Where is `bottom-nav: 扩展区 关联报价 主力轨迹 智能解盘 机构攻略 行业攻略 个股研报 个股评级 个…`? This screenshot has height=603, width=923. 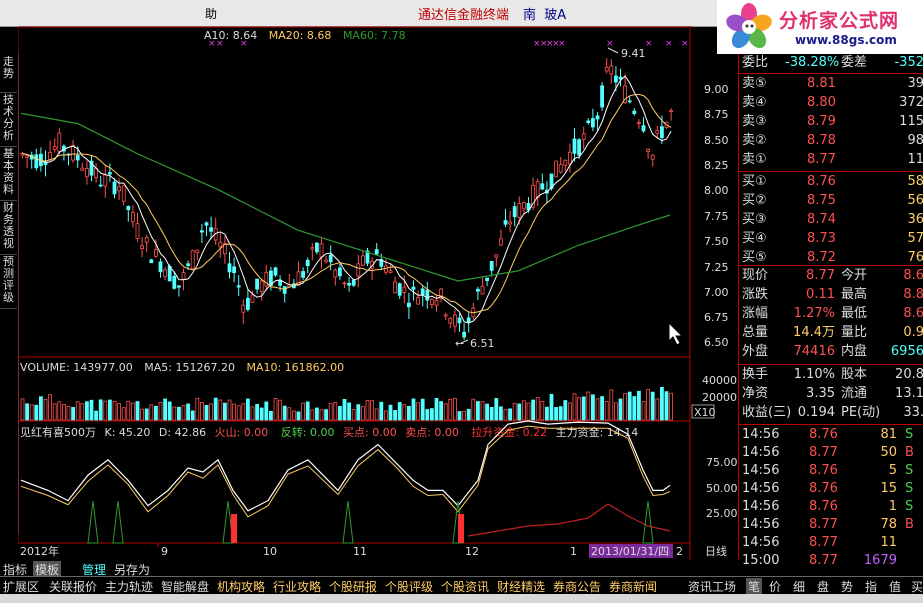
bottom-nav: 扩展区 关联报价 主力轨迹 智能解盘 机构攻略 行业攻略 个股研报 个股评级 个… is located at coordinates (461, 585).